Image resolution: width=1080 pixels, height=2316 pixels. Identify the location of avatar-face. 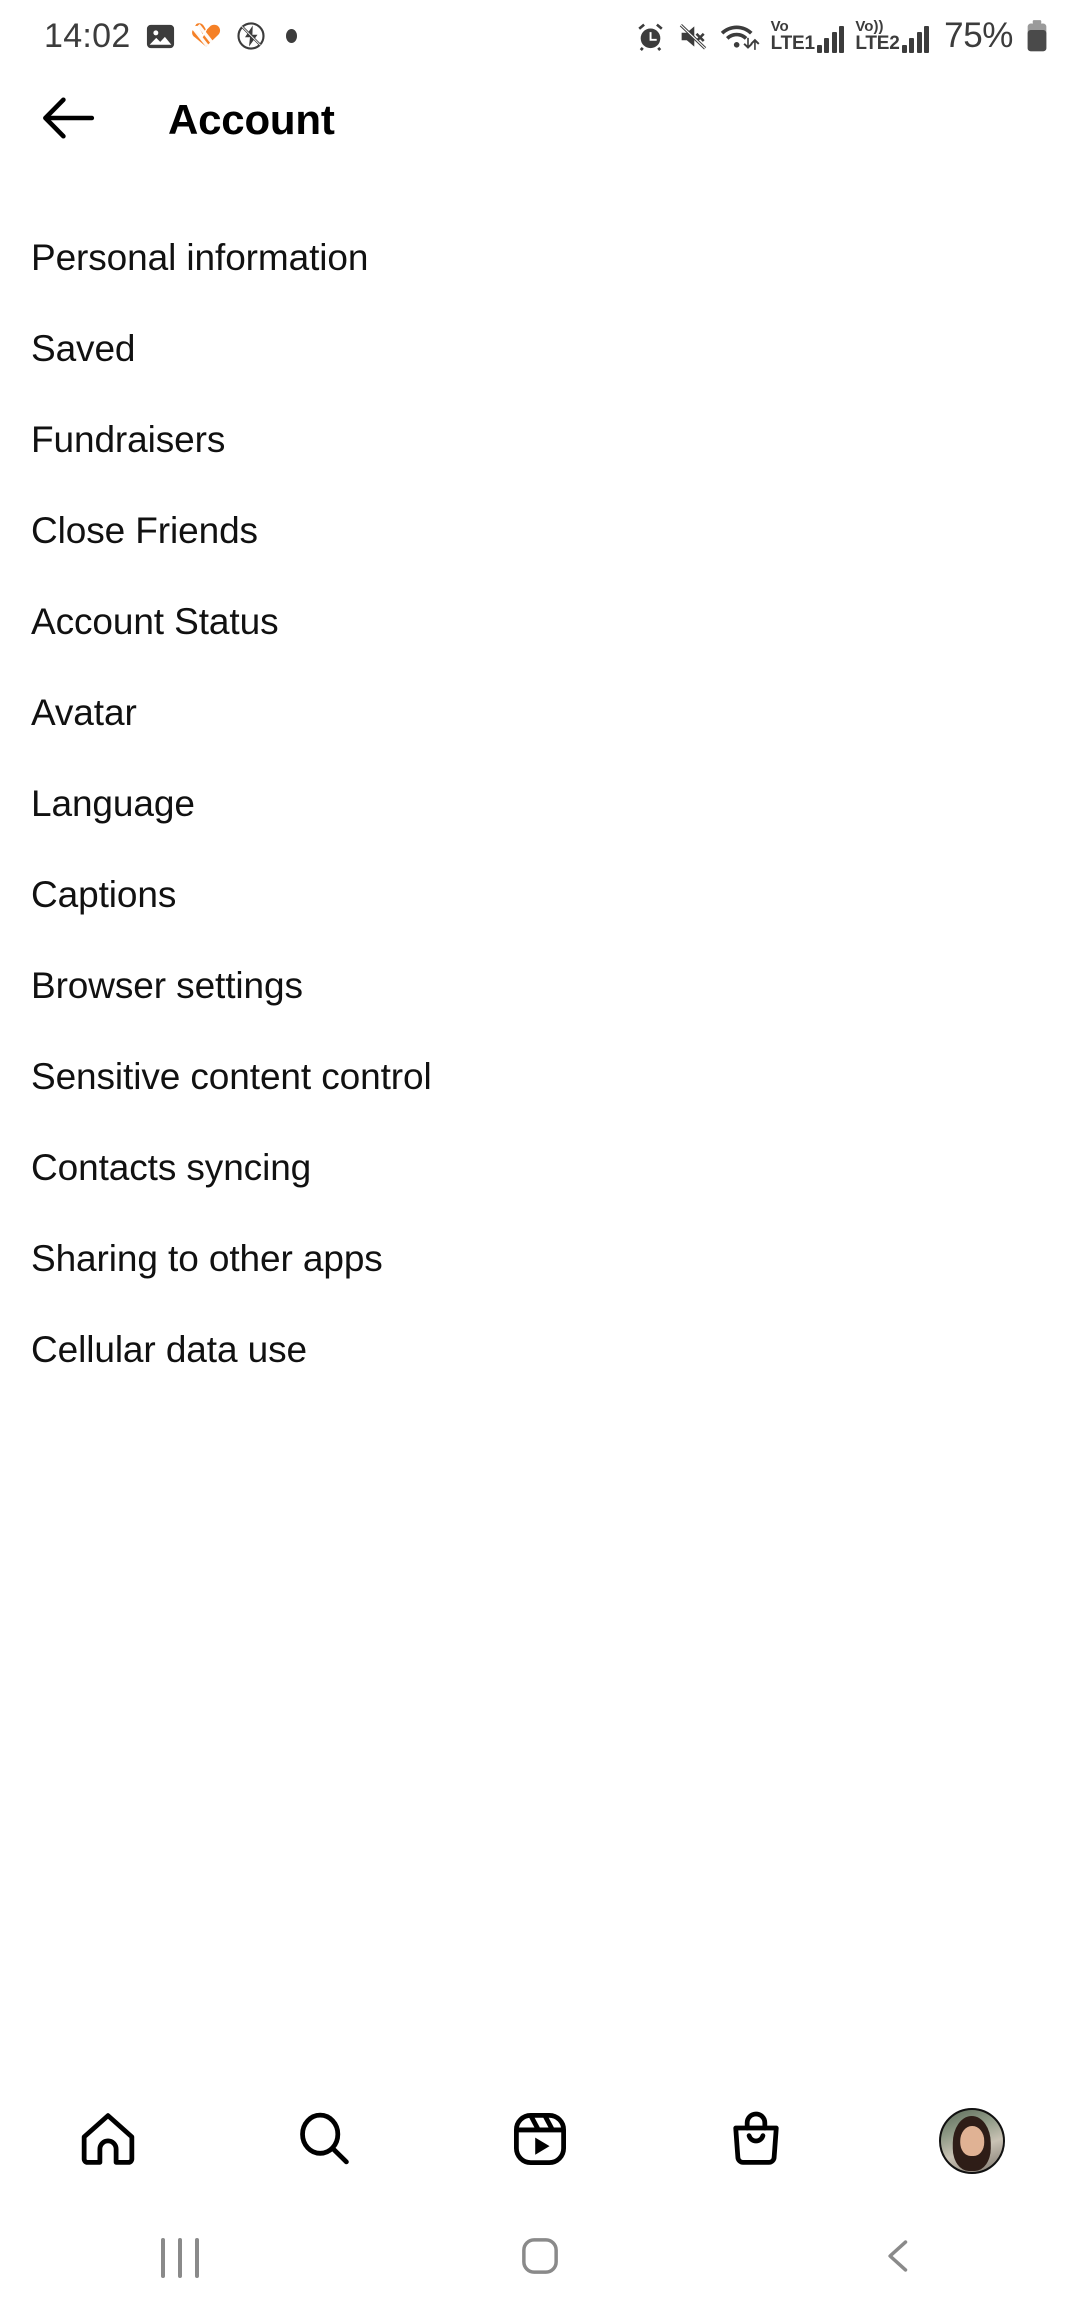
(972, 2141).